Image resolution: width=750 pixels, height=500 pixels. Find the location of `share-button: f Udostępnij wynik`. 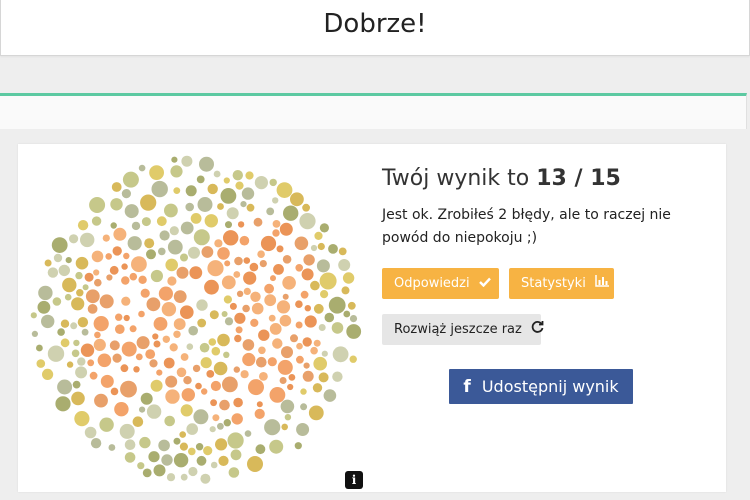

share-button: f Udostępnij wynik is located at coordinates (541, 386).